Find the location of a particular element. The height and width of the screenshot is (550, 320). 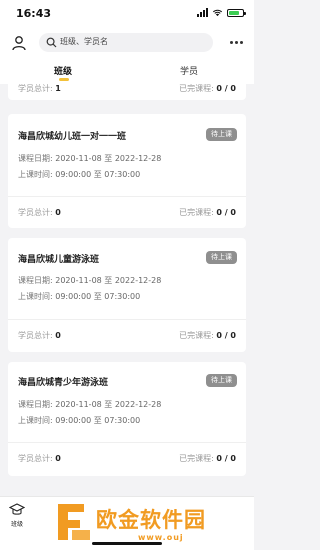

graduation-cap-icon is located at coordinates (17, 509).